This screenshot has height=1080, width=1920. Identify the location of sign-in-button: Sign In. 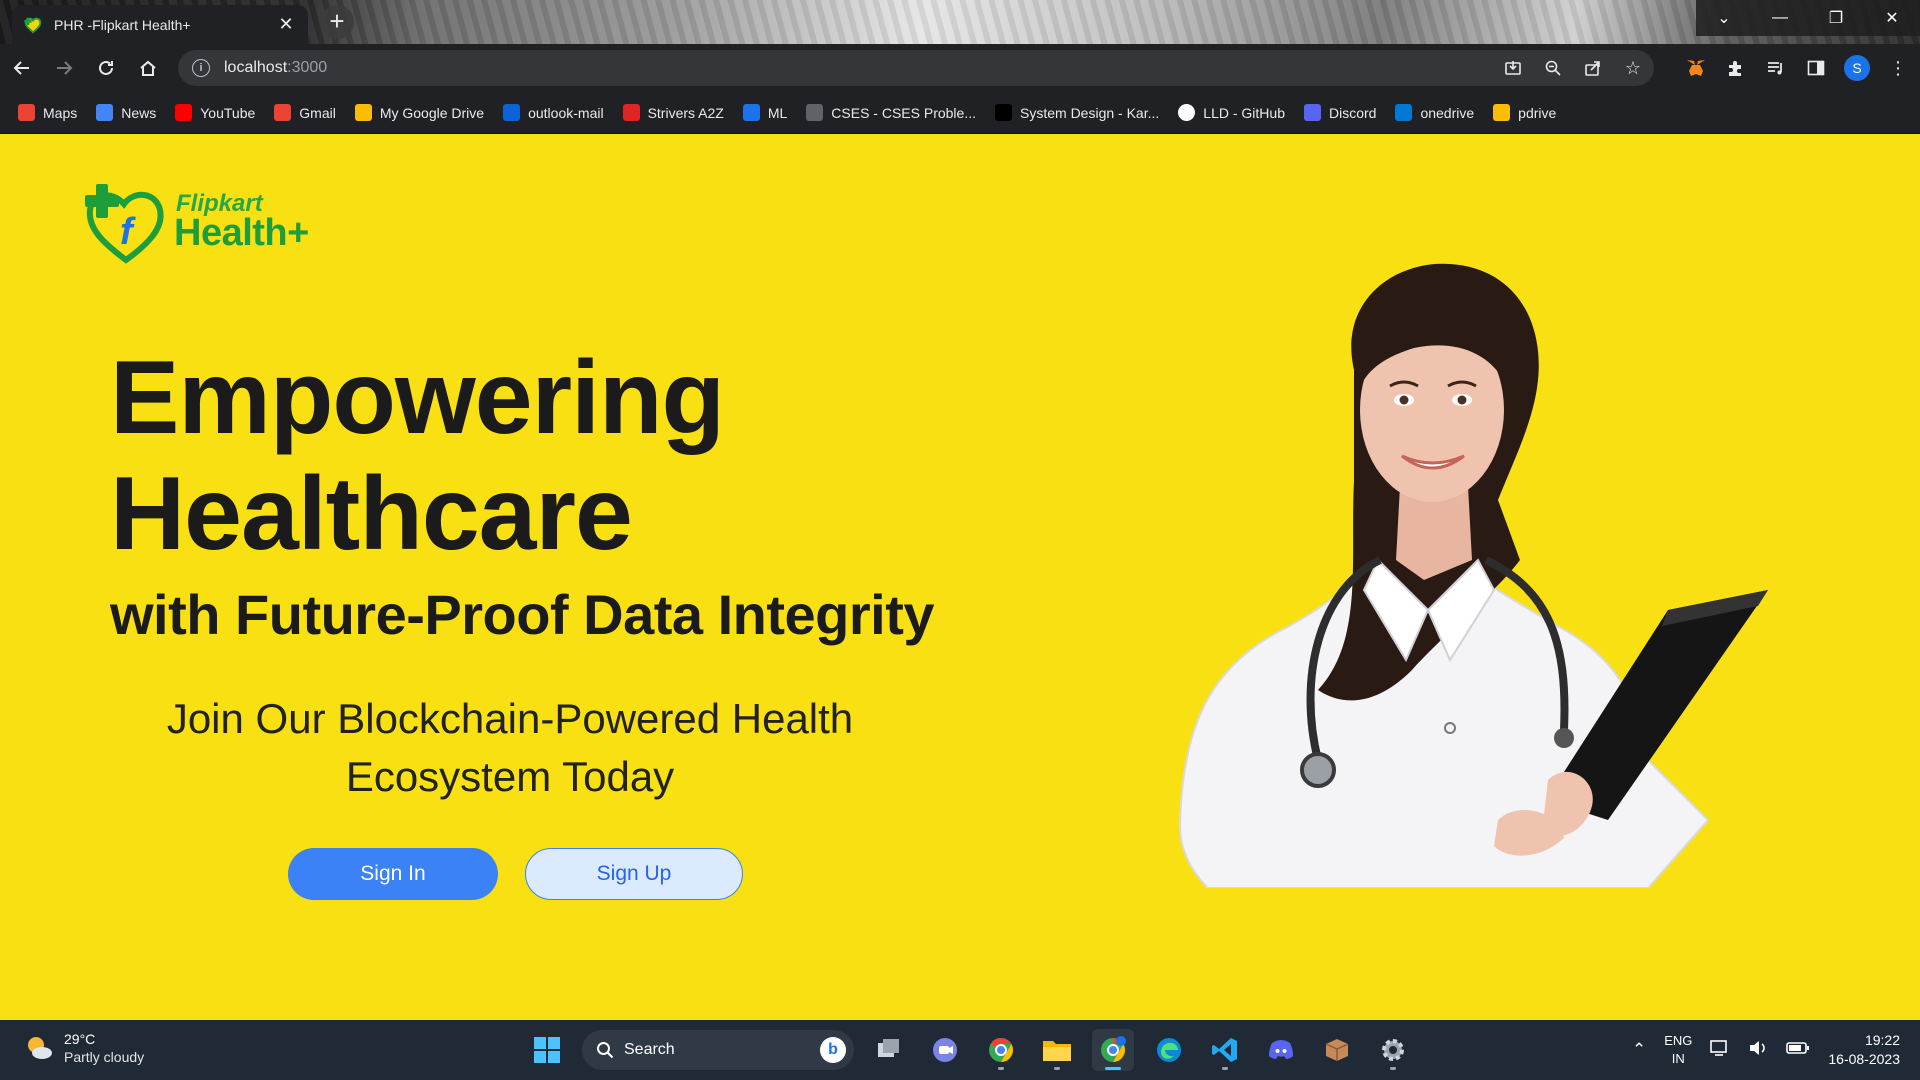
(393, 874).